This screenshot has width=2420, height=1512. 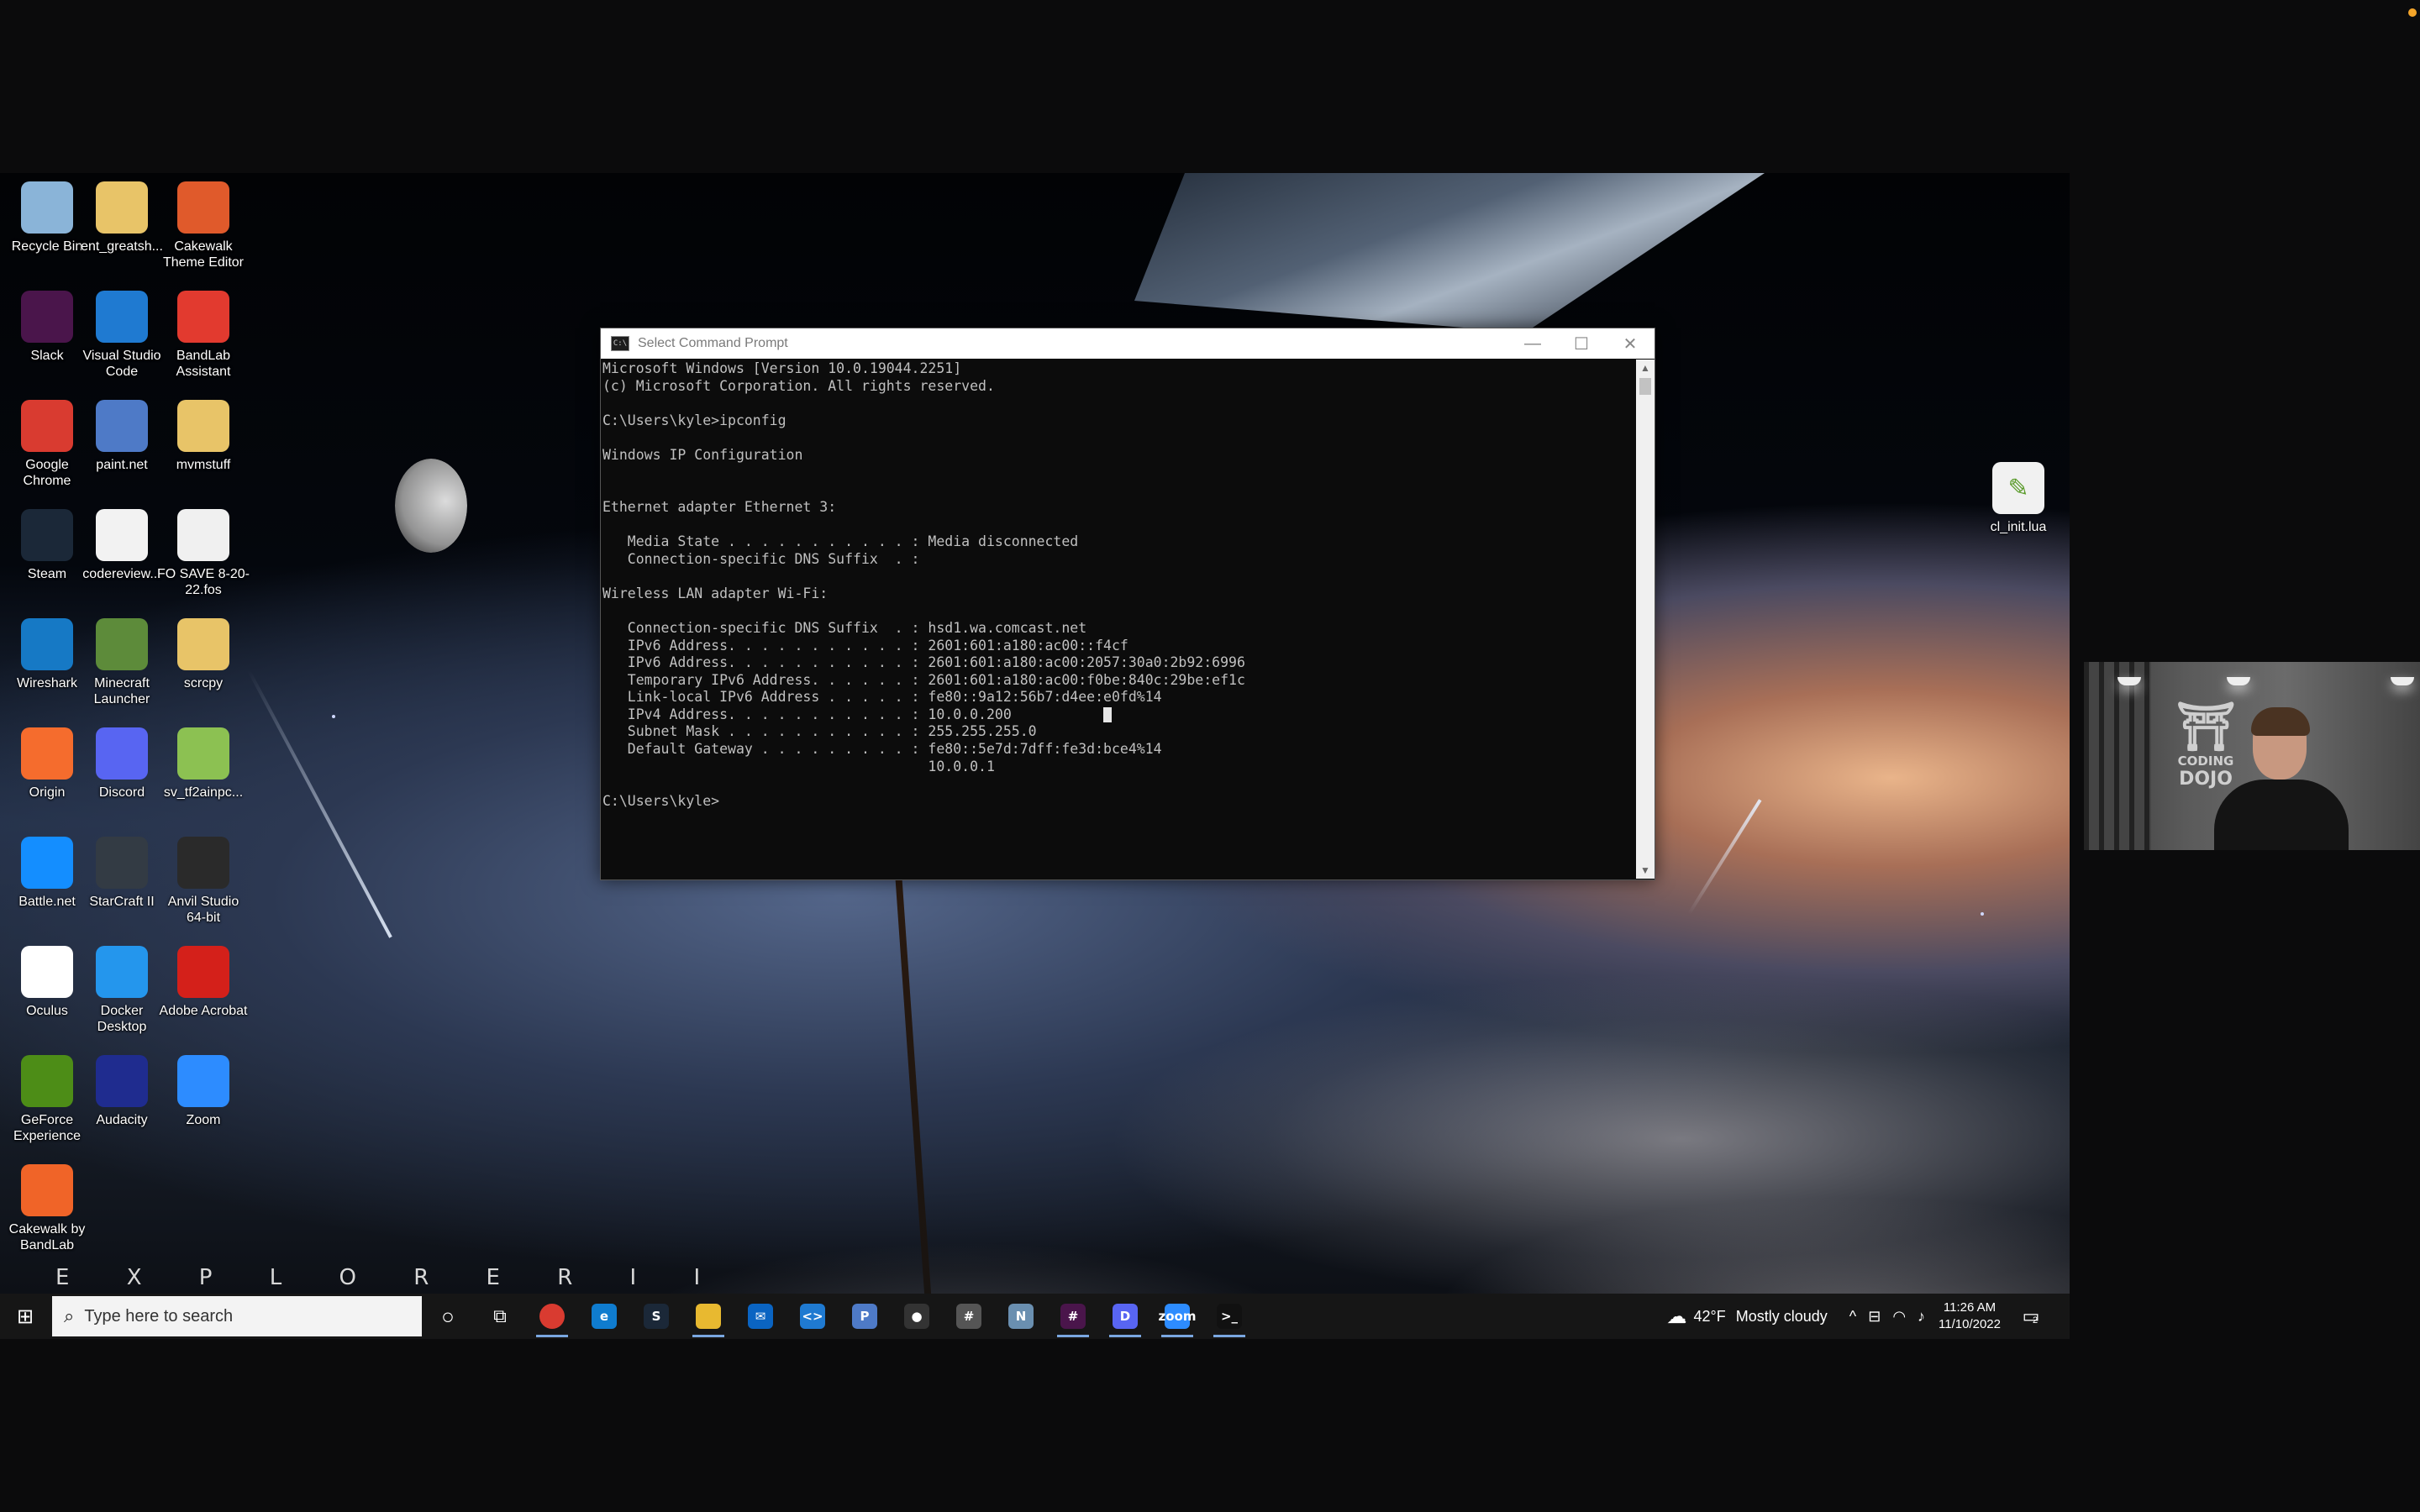 I want to click on desktop-icon: Cakewalk by BandLab, so click(x=47, y=1208).